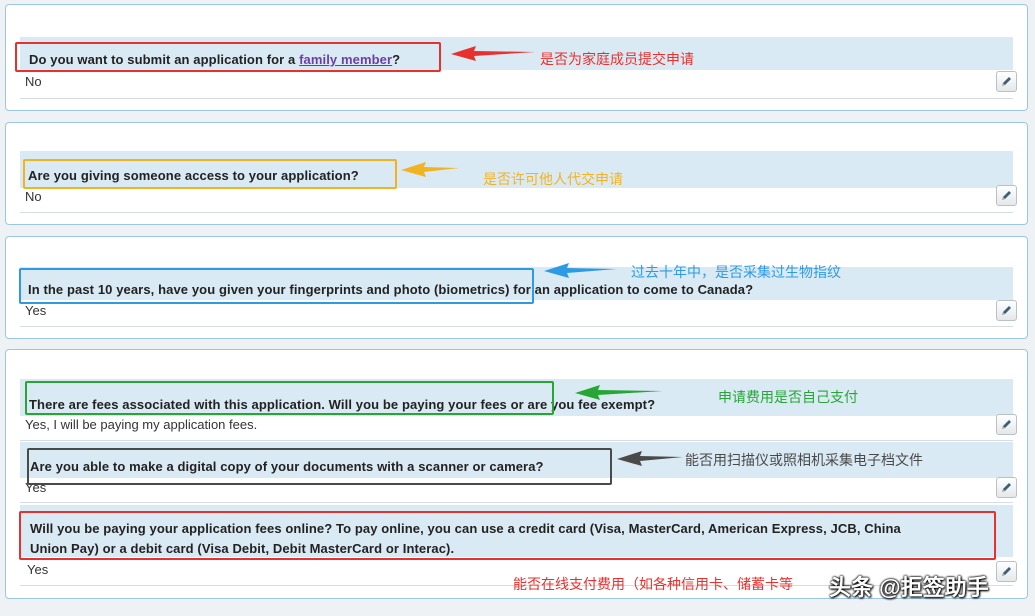  What do you see at coordinates (909, 587) in the screenshot?
I see `watermark: 头条 @拒签助手` at bounding box center [909, 587].